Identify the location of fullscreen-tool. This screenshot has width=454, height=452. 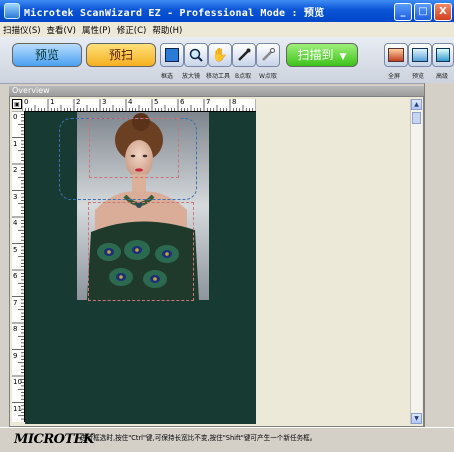
(396, 55).